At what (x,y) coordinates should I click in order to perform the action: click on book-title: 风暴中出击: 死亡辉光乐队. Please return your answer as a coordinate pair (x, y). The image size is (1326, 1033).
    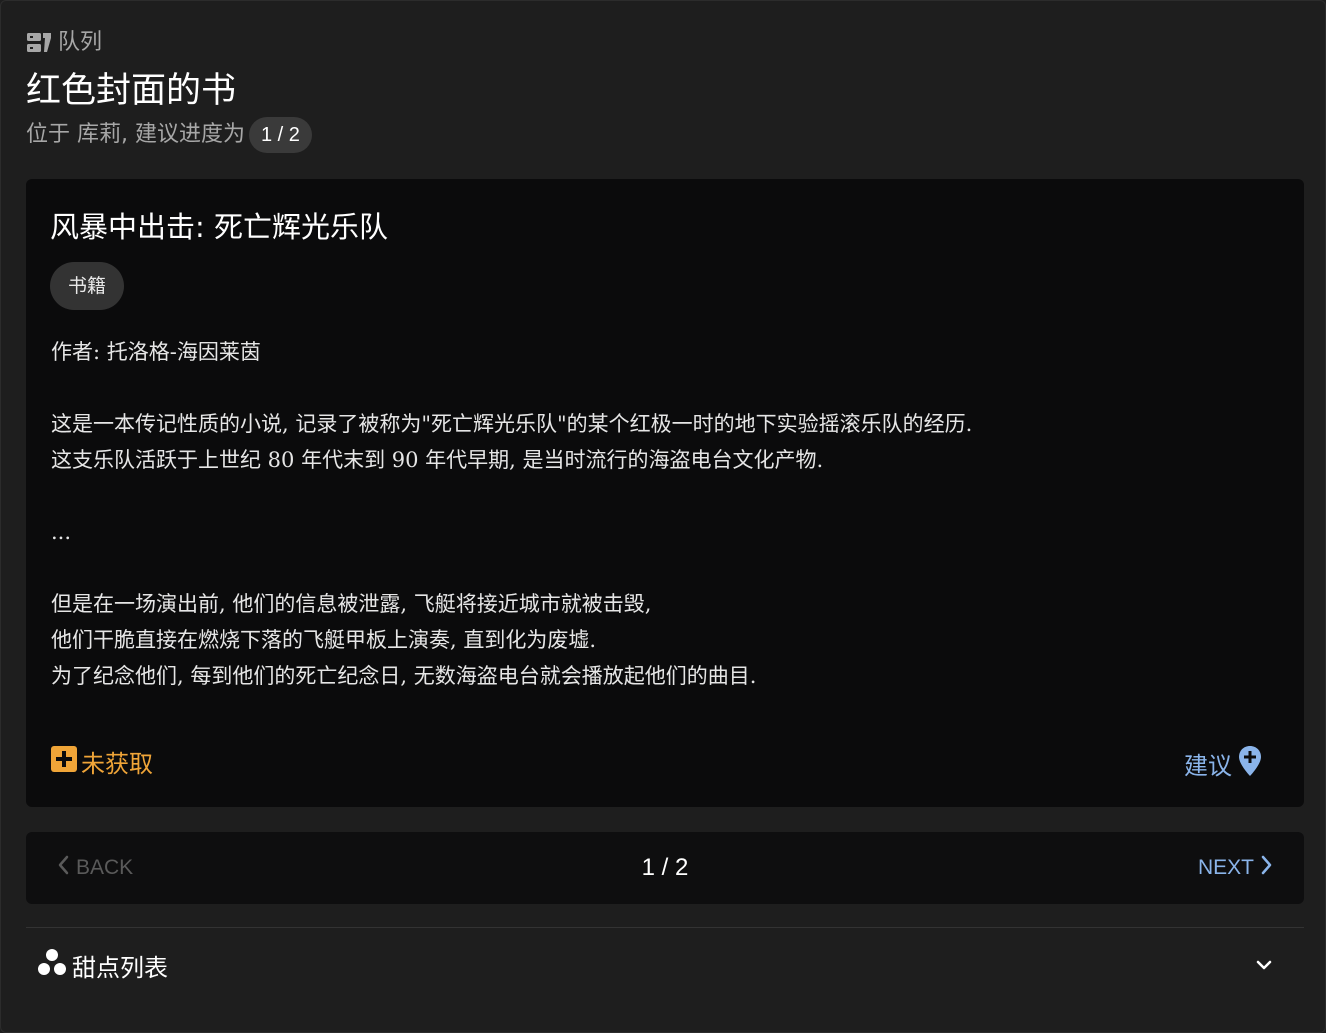
    Looking at the image, I should click on (219, 227).